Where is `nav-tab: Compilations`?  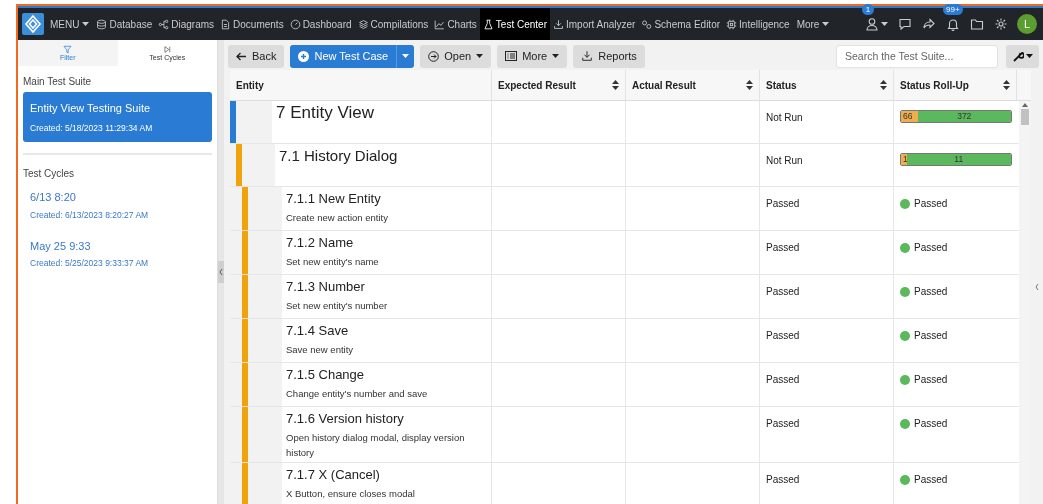 nav-tab: Compilations is located at coordinates (393, 24).